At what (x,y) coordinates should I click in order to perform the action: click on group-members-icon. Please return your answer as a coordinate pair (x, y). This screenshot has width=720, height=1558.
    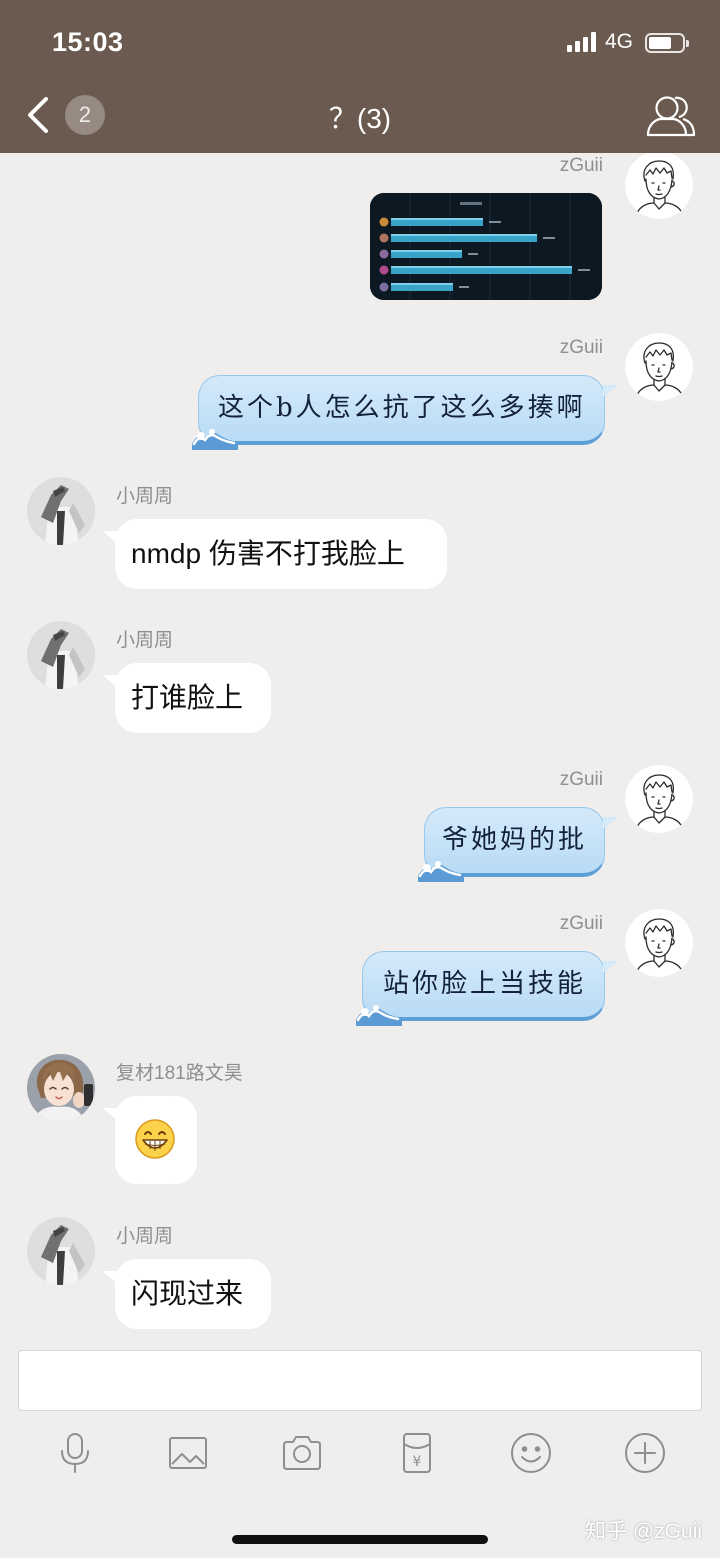
    Looking at the image, I should click on (671, 115).